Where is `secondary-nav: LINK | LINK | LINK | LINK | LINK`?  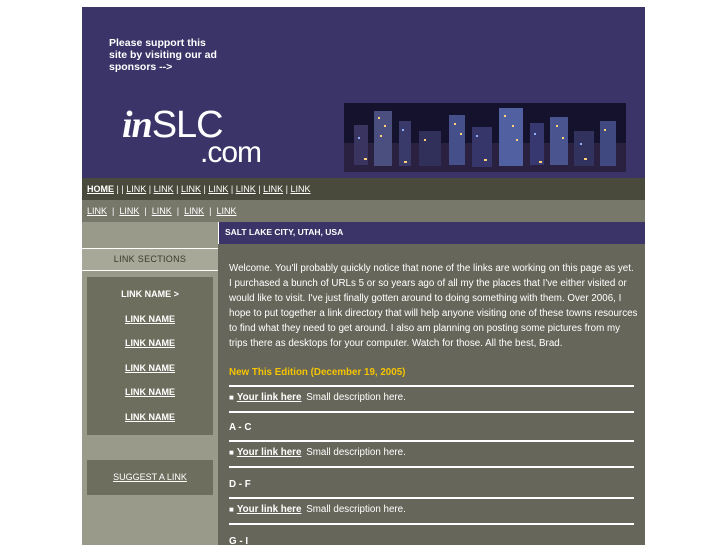
secondary-nav: LINK | LINK | LINK | LINK | LINK is located at coordinates (363, 211).